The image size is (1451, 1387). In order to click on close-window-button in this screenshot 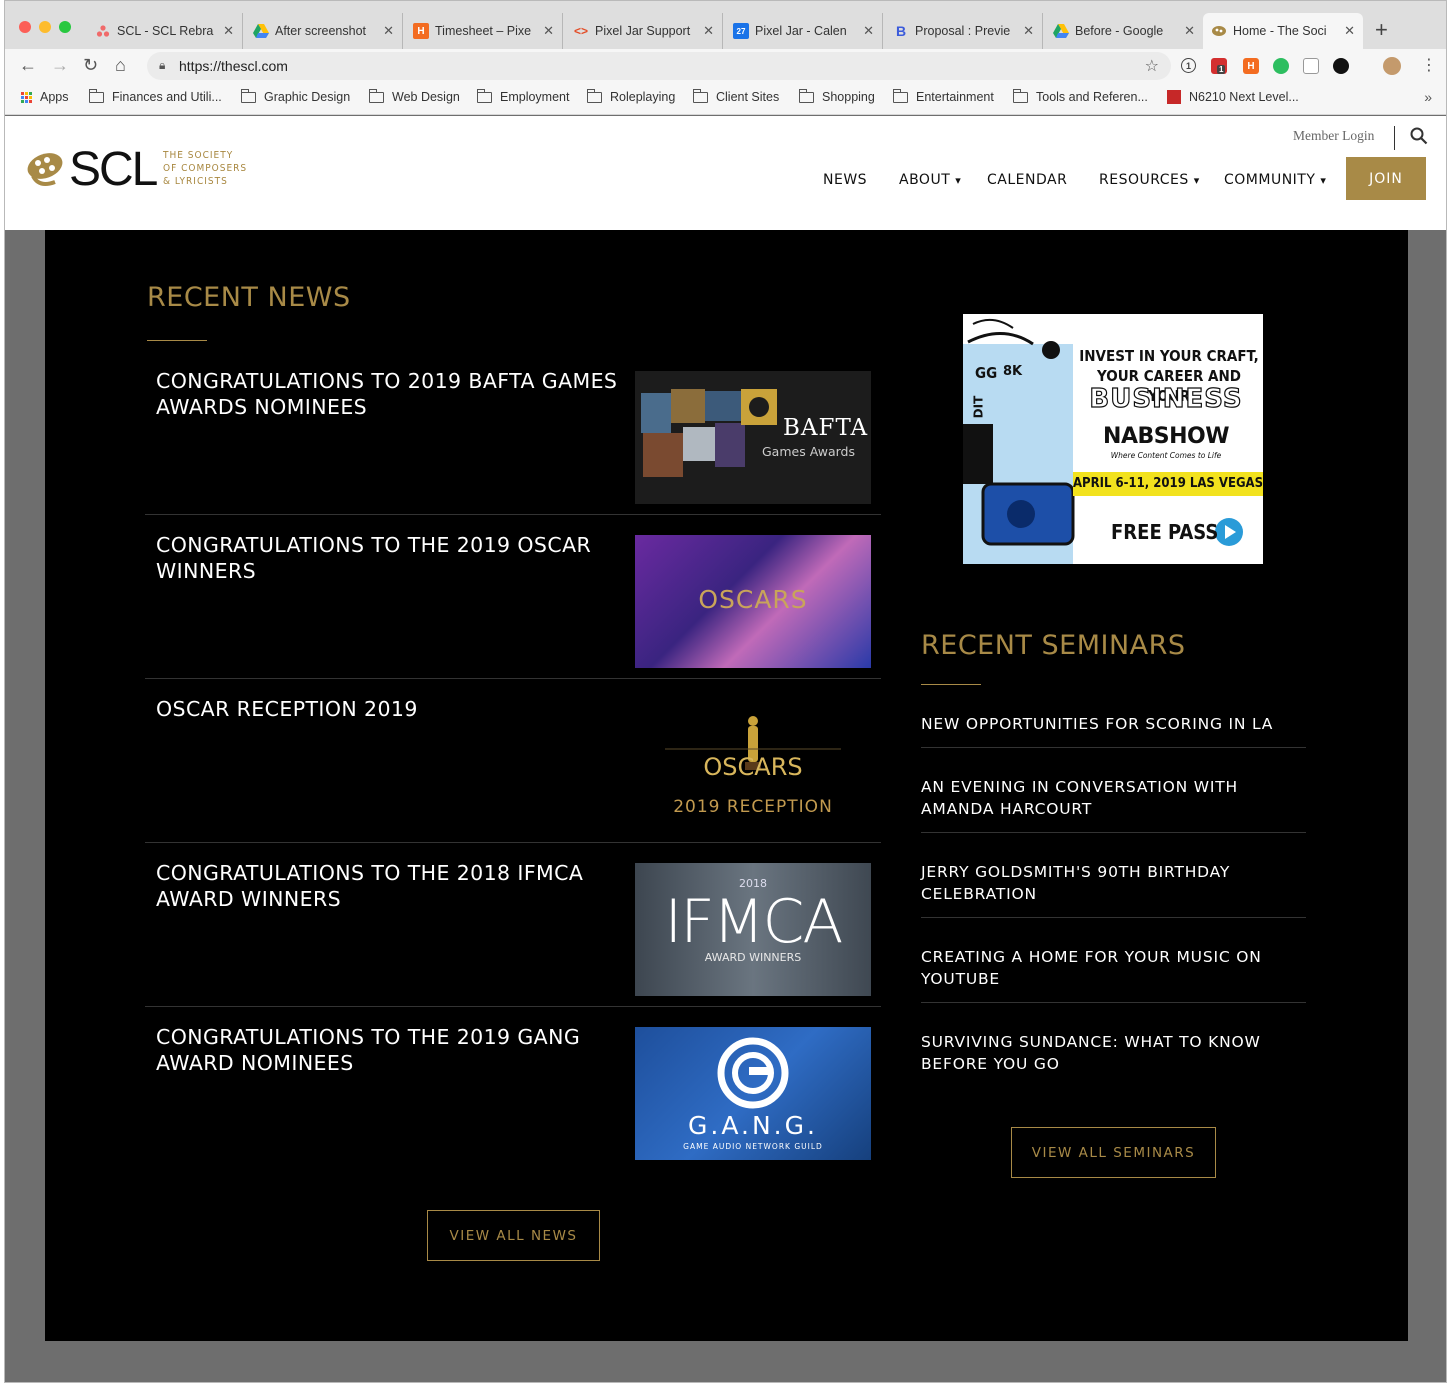, I will do `click(25, 27)`.